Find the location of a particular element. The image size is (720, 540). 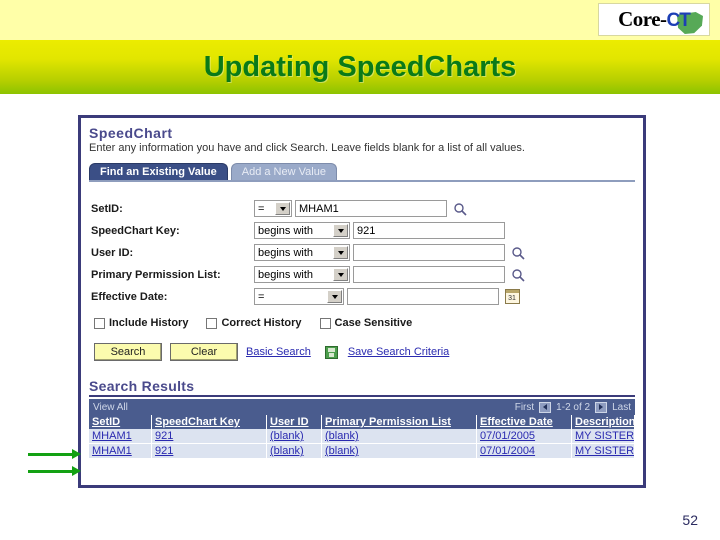

clear-button: Clear is located at coordinates (204, 352).